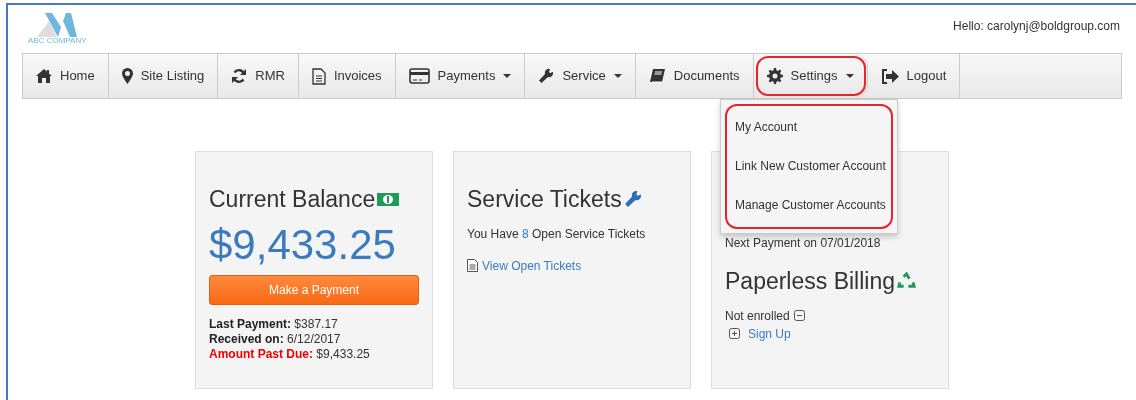 The height and width of the screenshot is (400, 1136). I want to click on card-title: Current Balance, so click(292, 199).